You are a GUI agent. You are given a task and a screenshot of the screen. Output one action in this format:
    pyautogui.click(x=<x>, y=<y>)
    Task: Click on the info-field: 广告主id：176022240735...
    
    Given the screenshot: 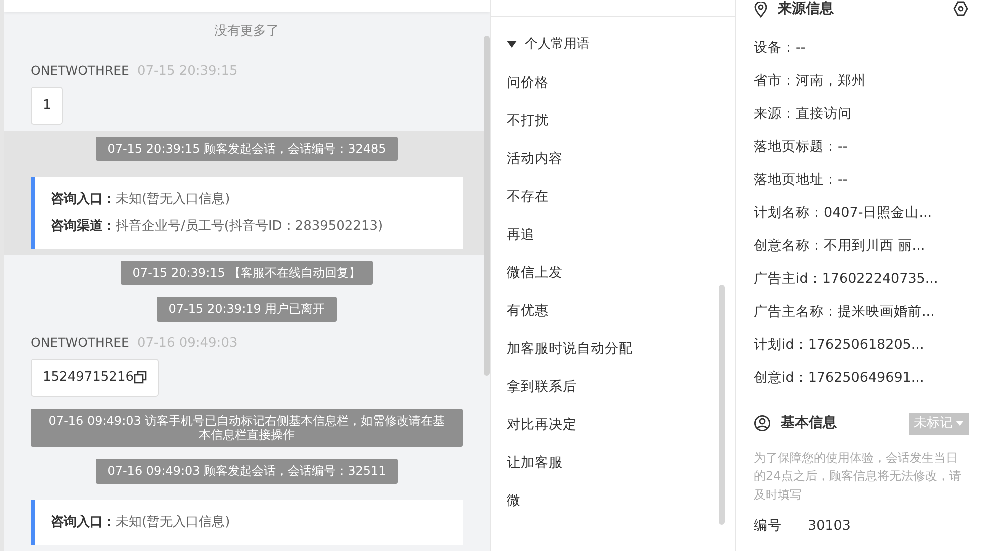 What is the action you would take?
    pyautogui.click(x=861, y=279)
    